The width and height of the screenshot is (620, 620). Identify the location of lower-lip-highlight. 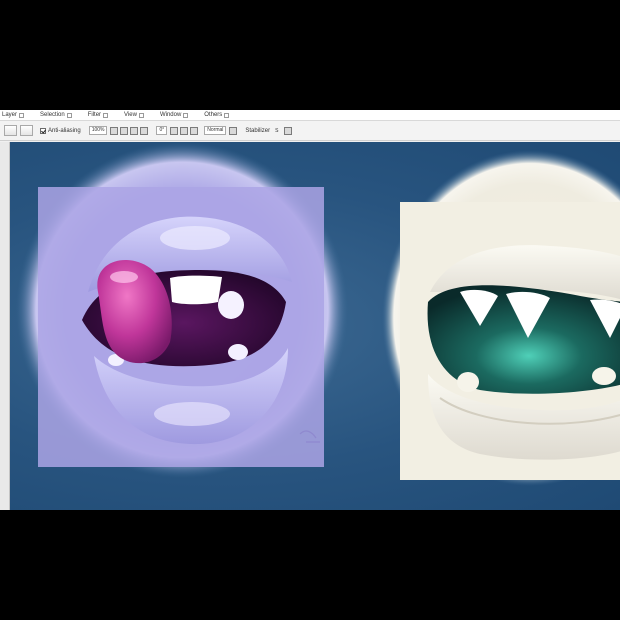
(192, 414).